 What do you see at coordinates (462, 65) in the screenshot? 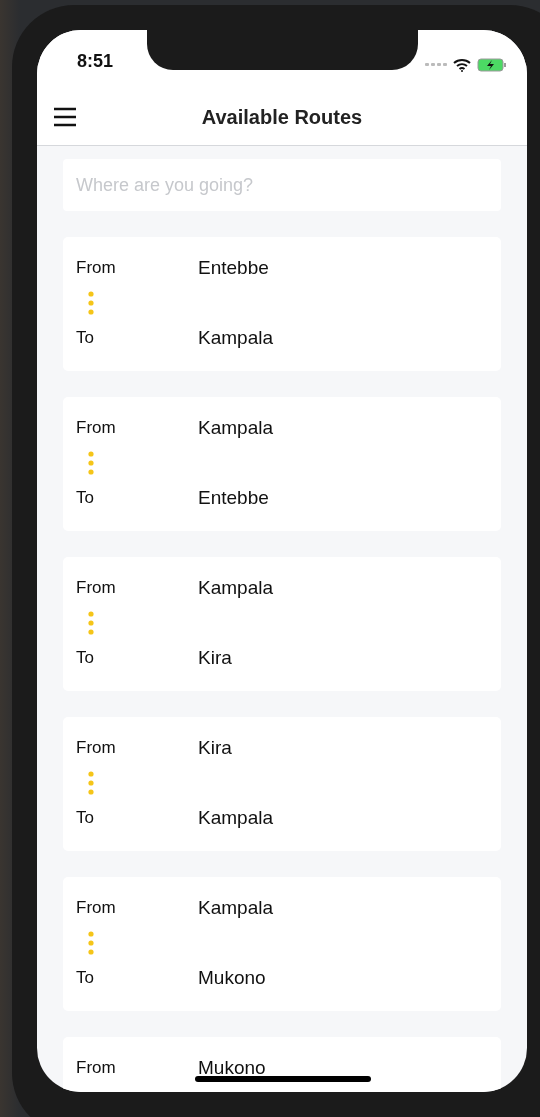
I see `wifi-icon` at bounding box center [462, 65].